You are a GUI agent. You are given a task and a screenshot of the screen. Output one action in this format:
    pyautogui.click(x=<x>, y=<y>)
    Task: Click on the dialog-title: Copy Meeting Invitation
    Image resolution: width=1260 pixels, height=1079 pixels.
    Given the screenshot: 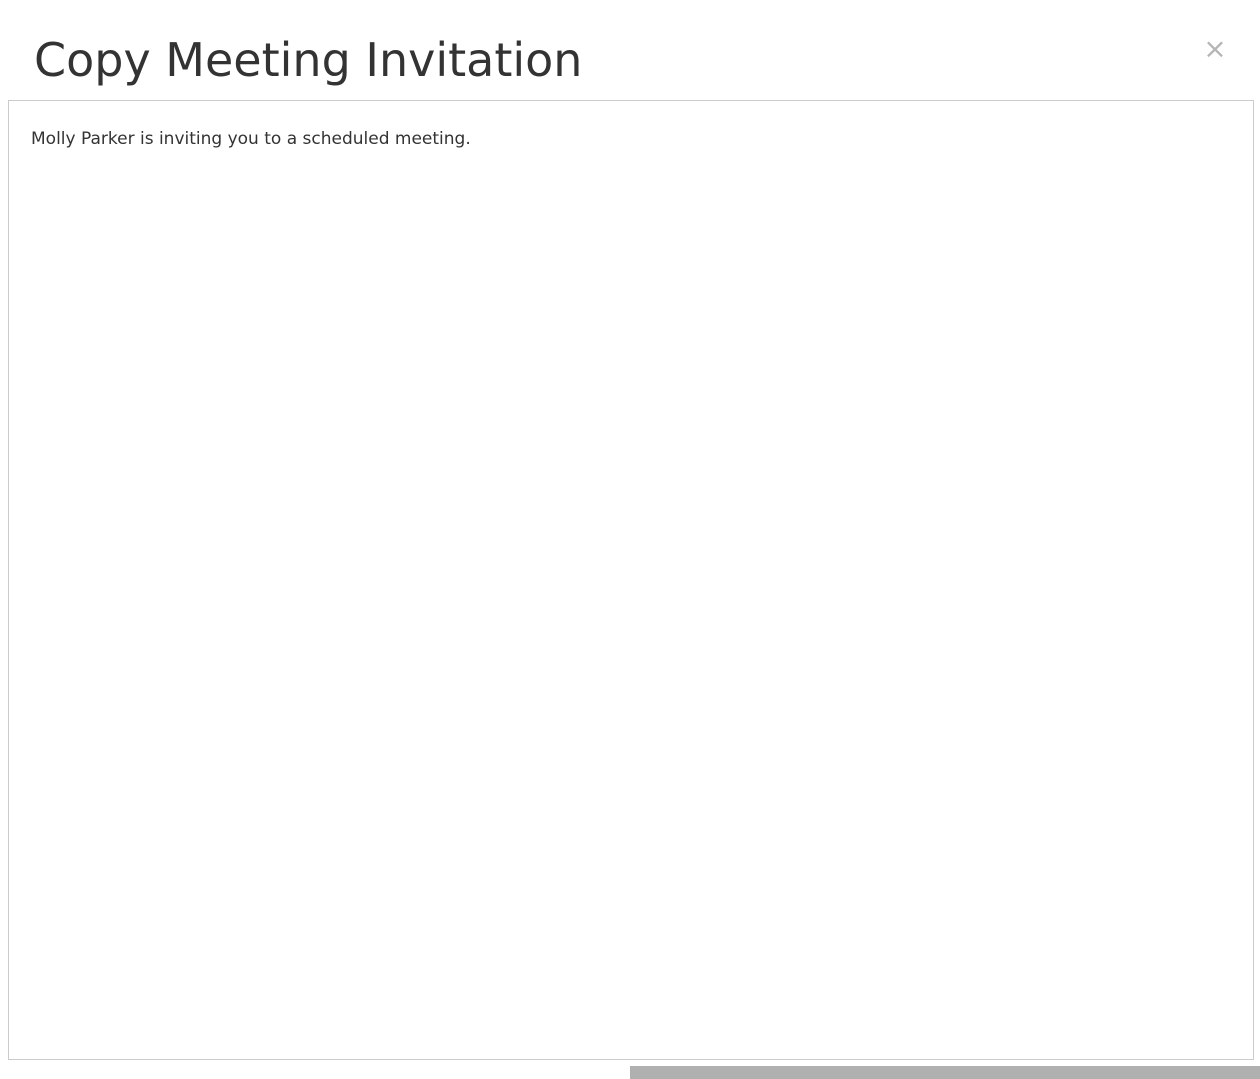 What is the action you would take?
    pyautogui.click(x=308, y=60)
    